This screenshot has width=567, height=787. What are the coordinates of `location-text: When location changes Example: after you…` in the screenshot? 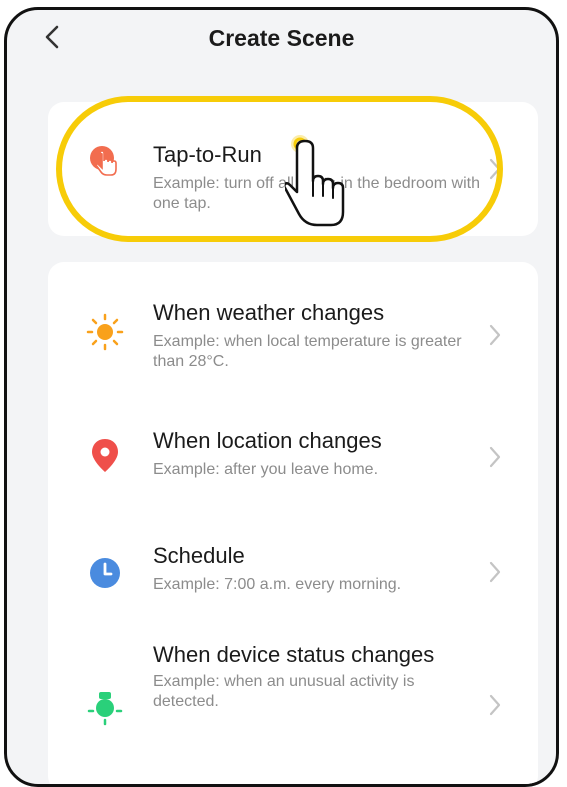 It's located at (318, 454).